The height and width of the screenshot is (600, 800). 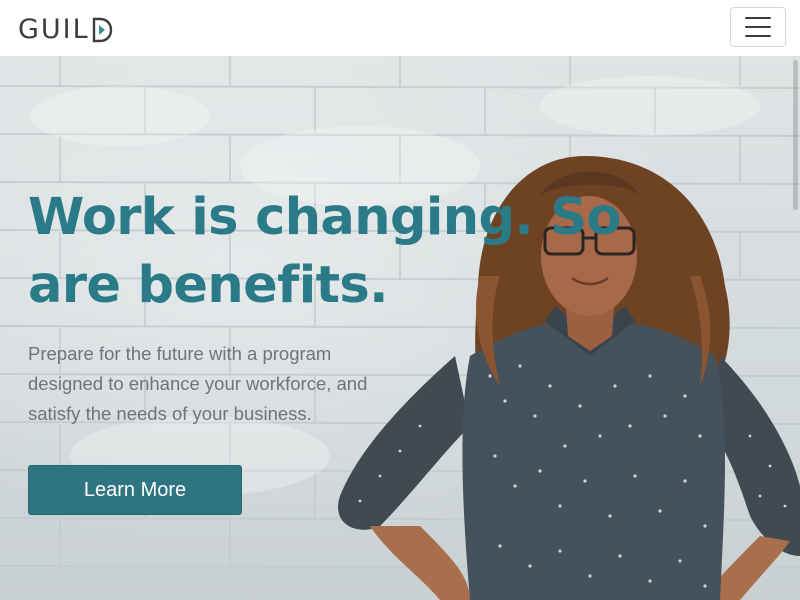 What do you see at coordinates (135, 490) in the screenshot?
I see `learn-more-button: Learn More` at bounding box center [135, 490].